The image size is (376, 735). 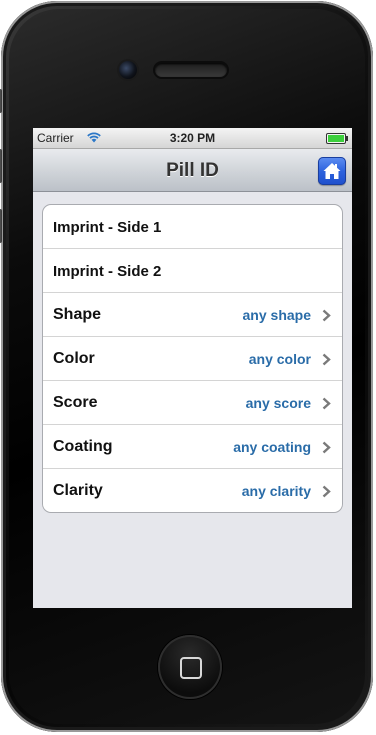 I want to click on clarity-label: Clarity, so click(x=78, y=490).